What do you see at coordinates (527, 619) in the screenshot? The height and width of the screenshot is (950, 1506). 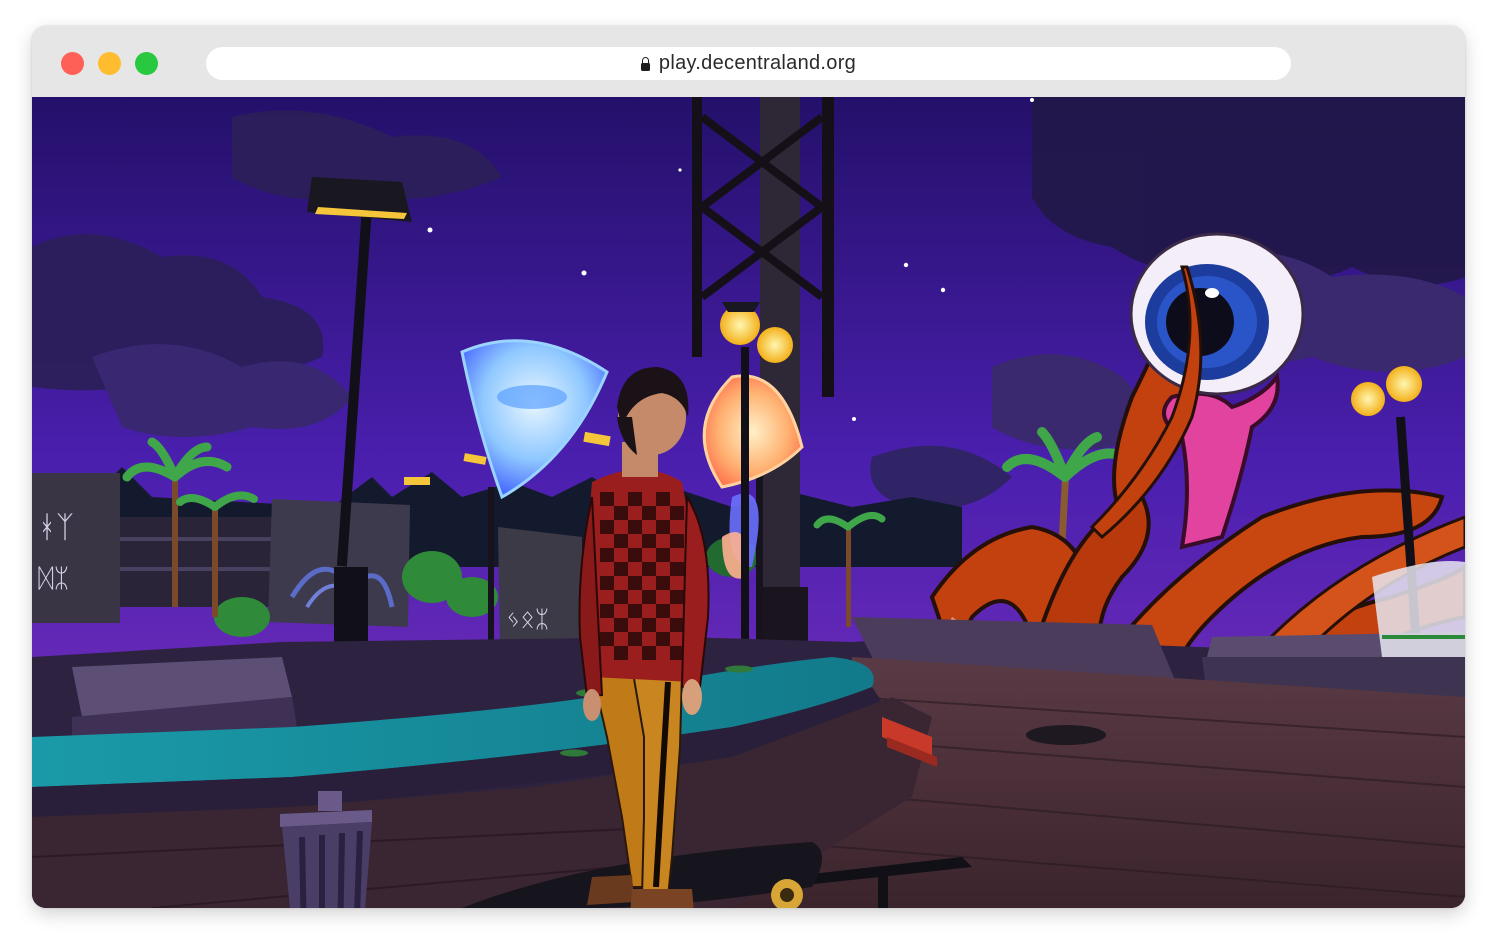 I see `svg-text: ᛃᛟᛯ` at bounding box center [527, 619].